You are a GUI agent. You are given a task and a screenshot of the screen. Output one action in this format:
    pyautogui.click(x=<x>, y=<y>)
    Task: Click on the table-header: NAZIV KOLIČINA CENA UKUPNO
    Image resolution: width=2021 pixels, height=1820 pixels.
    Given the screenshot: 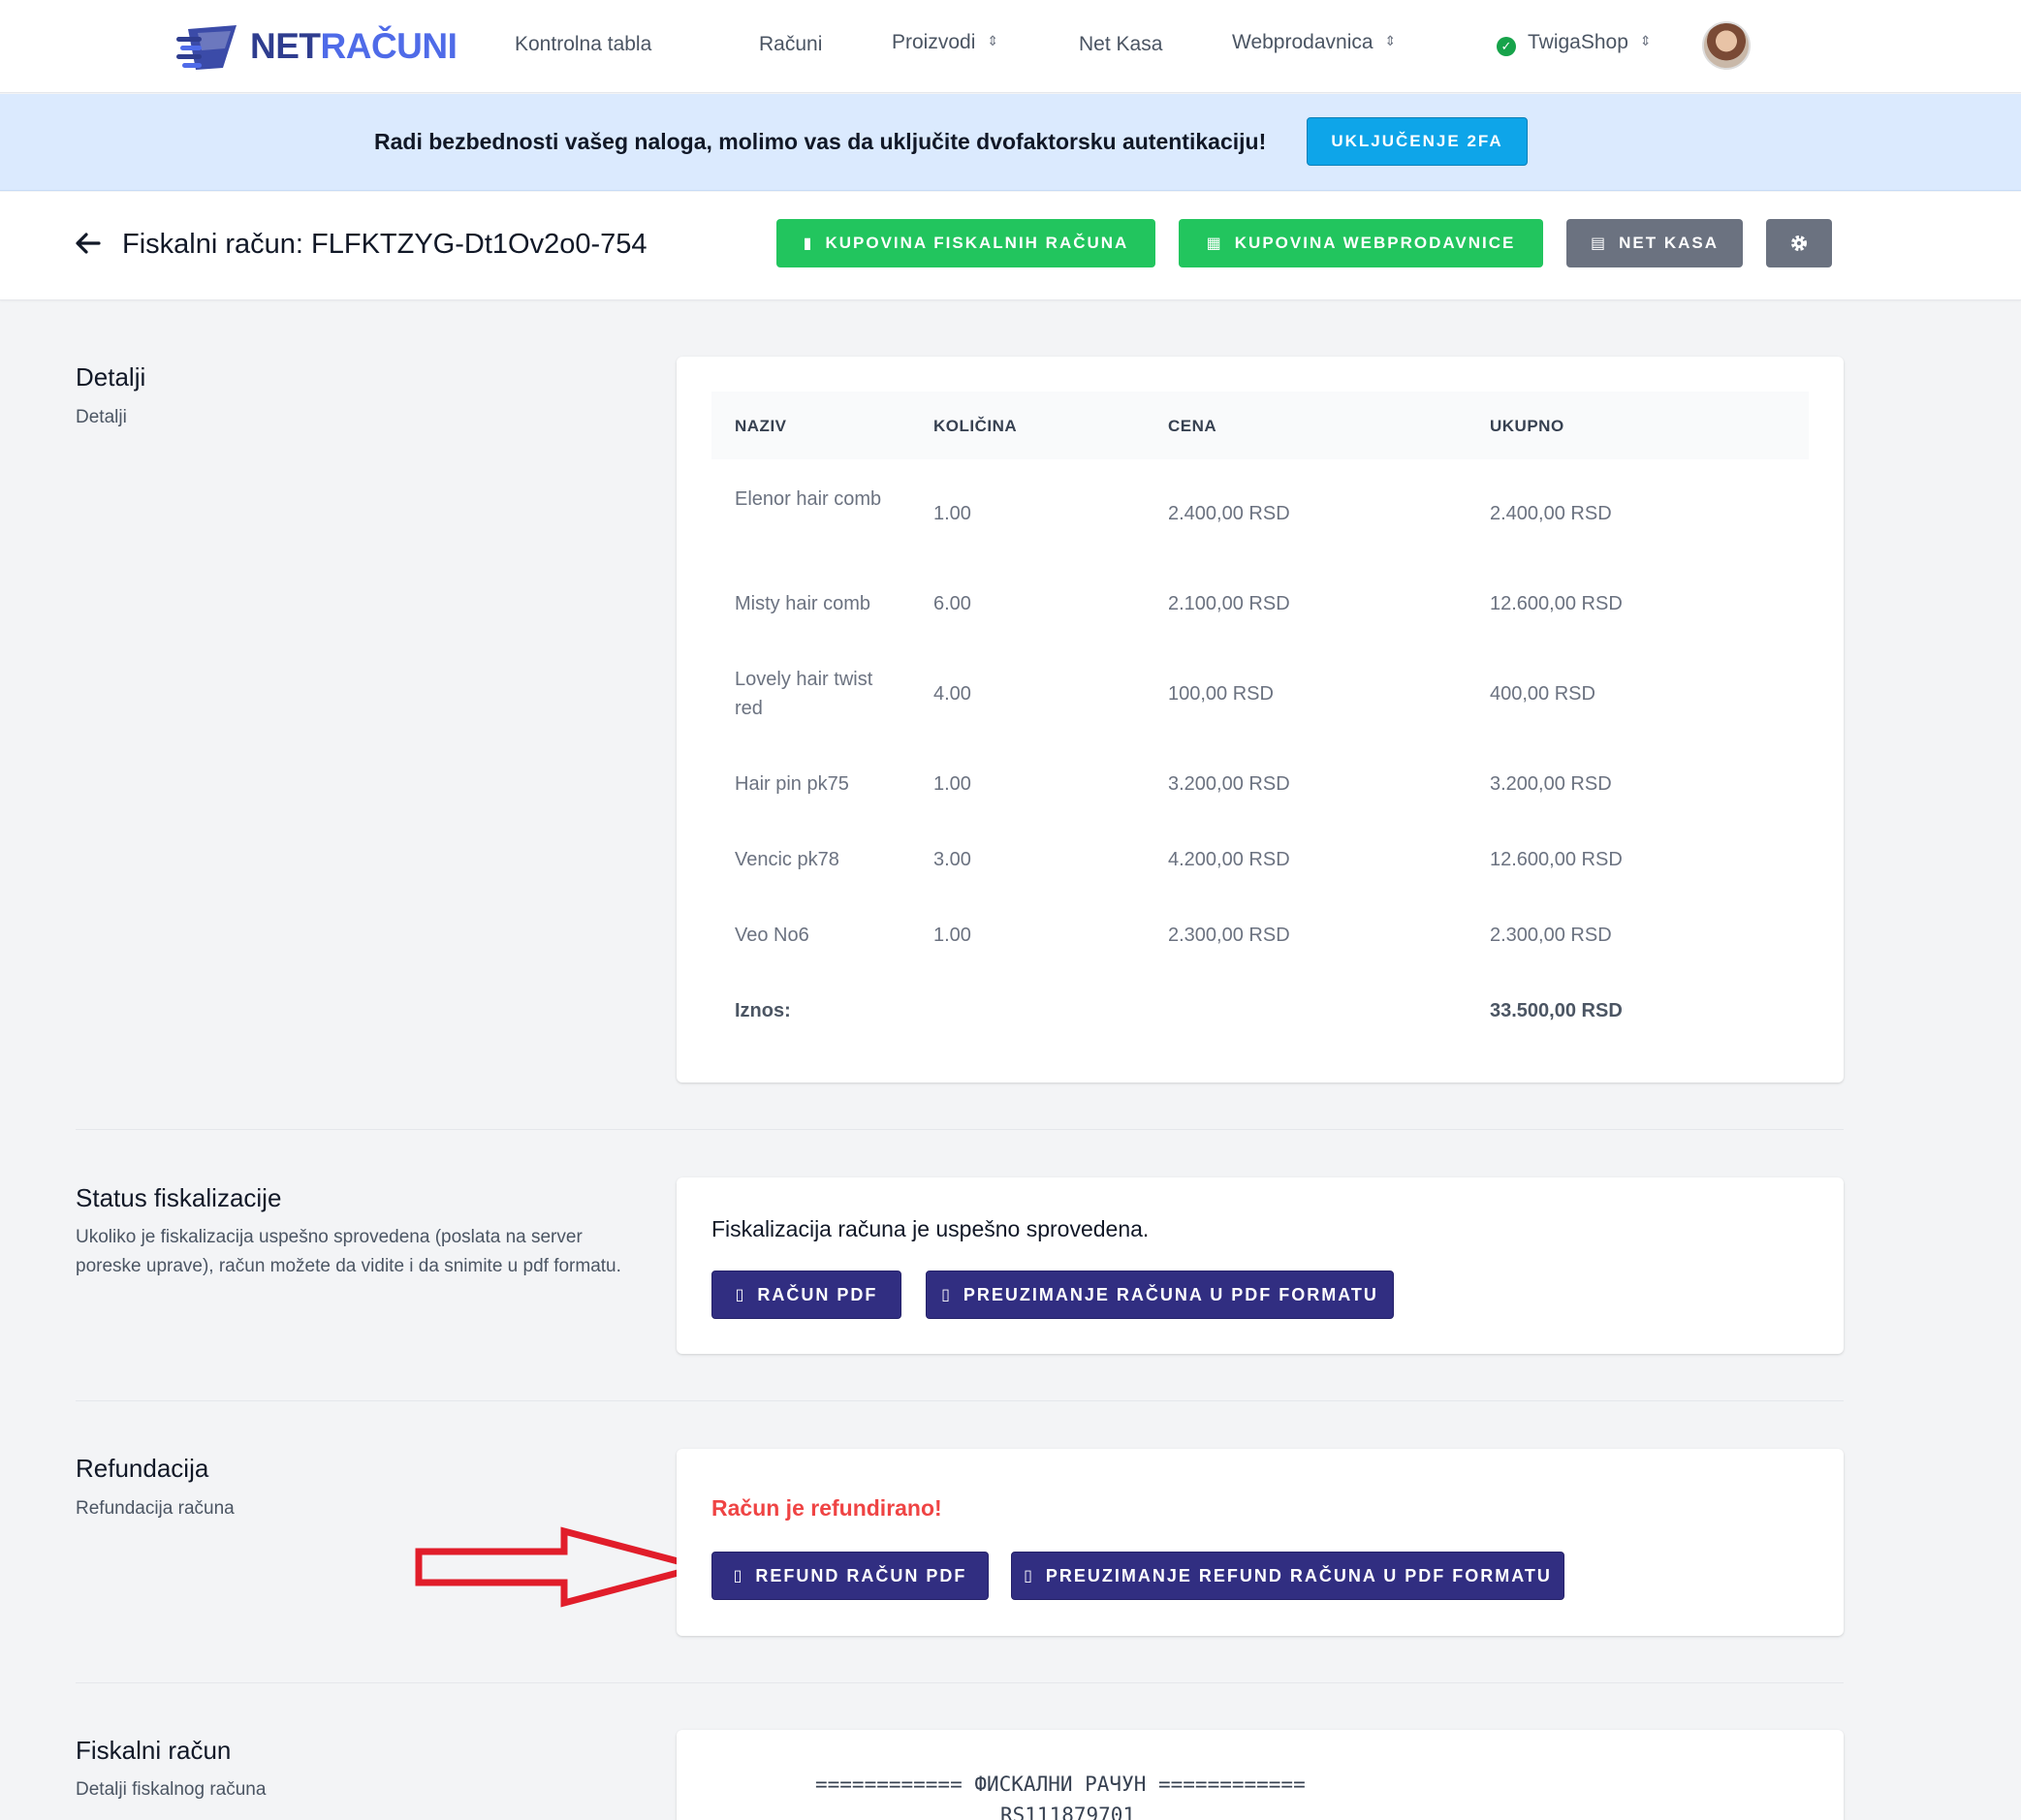 What is the action you would take?
    pyautogui.click(x=1260, y=425)
    